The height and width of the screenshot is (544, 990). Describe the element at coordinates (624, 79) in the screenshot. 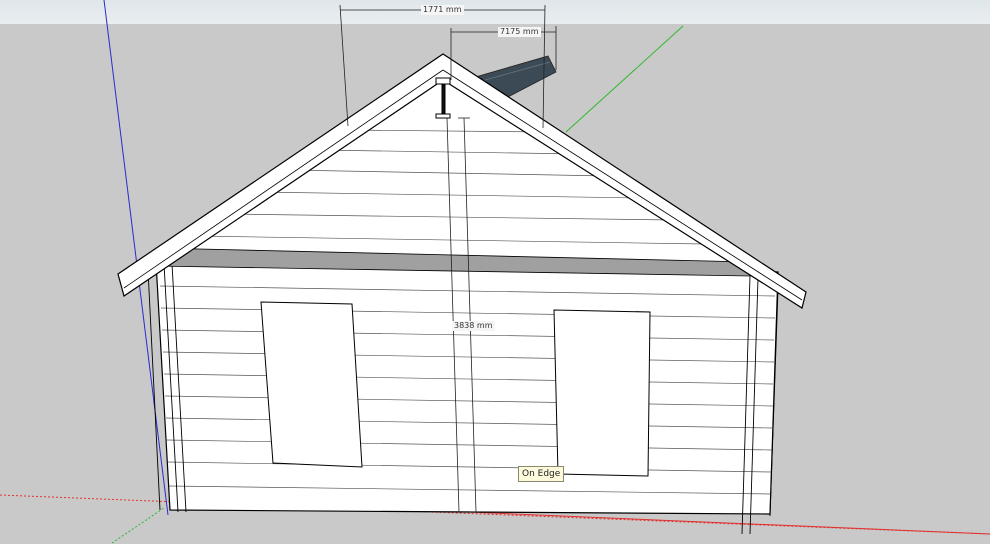

I see `green-axis` at that location.